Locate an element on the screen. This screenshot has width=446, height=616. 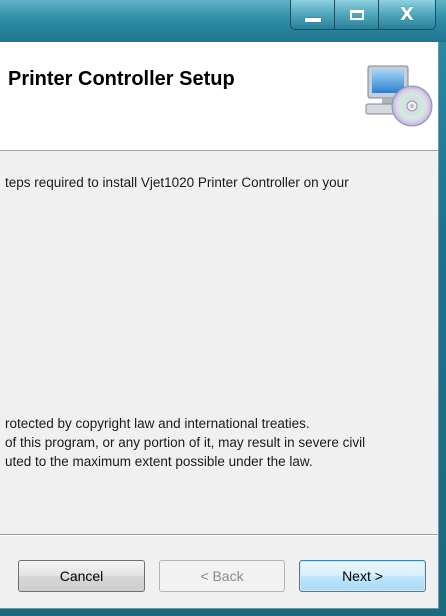
maximize-icon is located at coordinates (356, 14).